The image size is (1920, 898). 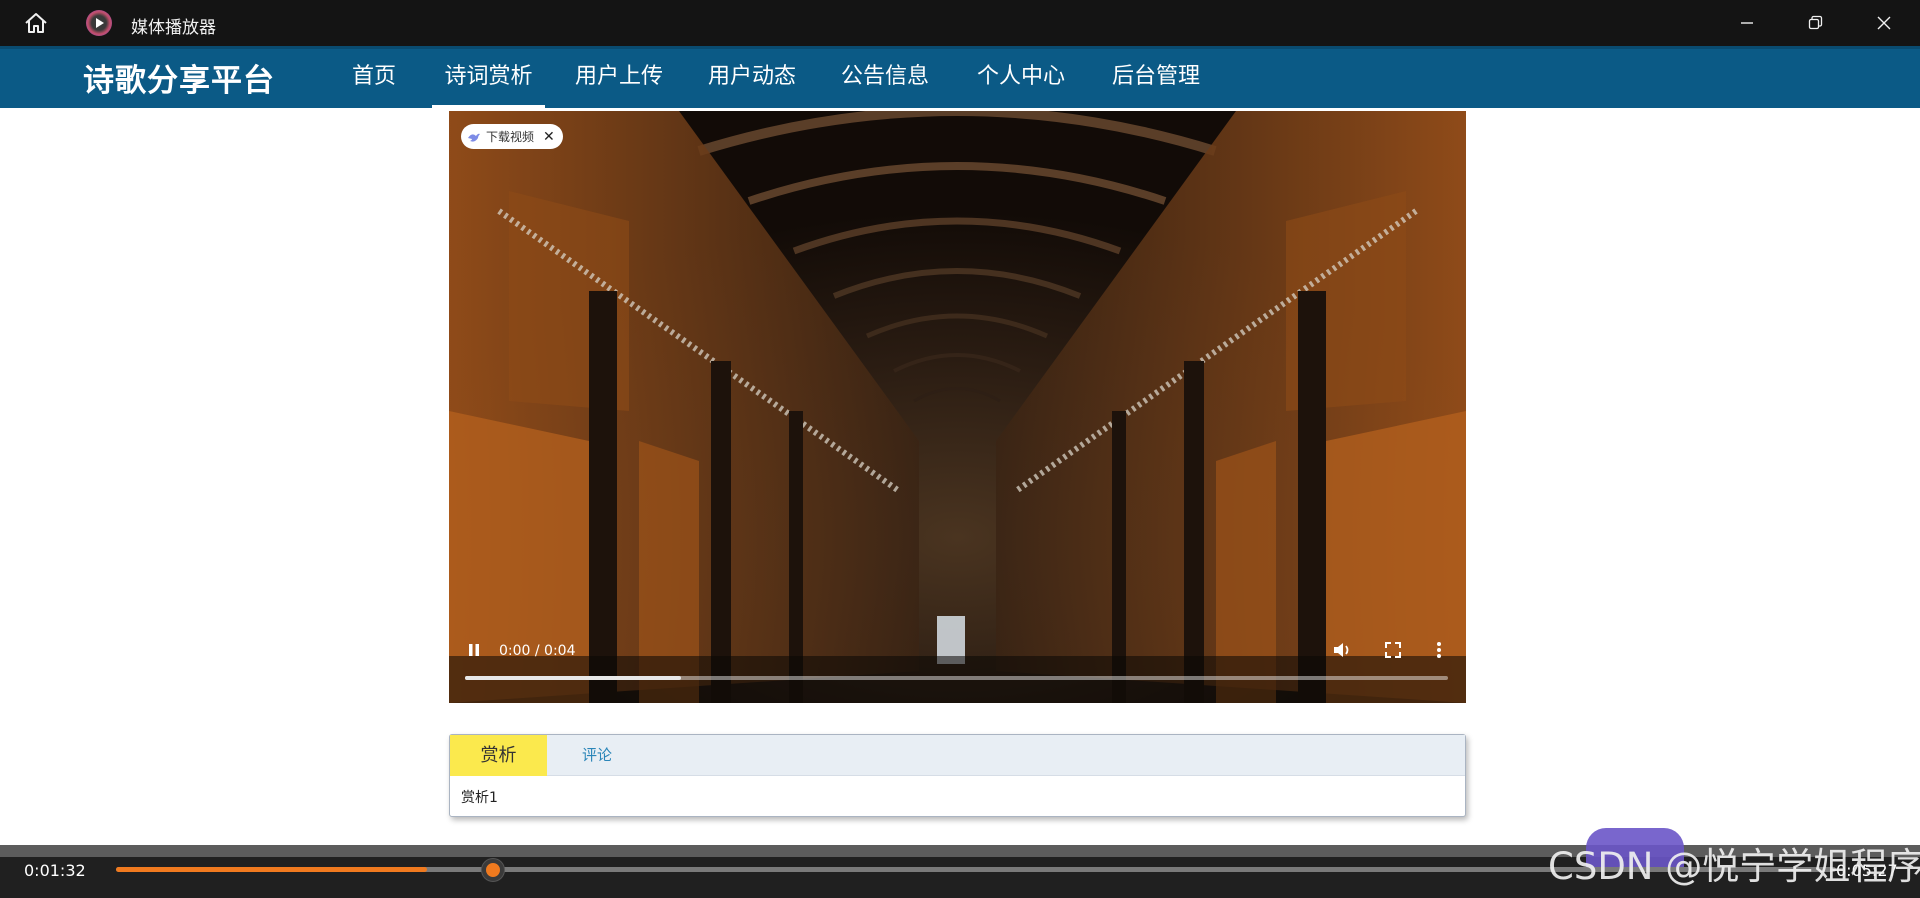 I want to click on seek-fill, so click(x=272, y=869).